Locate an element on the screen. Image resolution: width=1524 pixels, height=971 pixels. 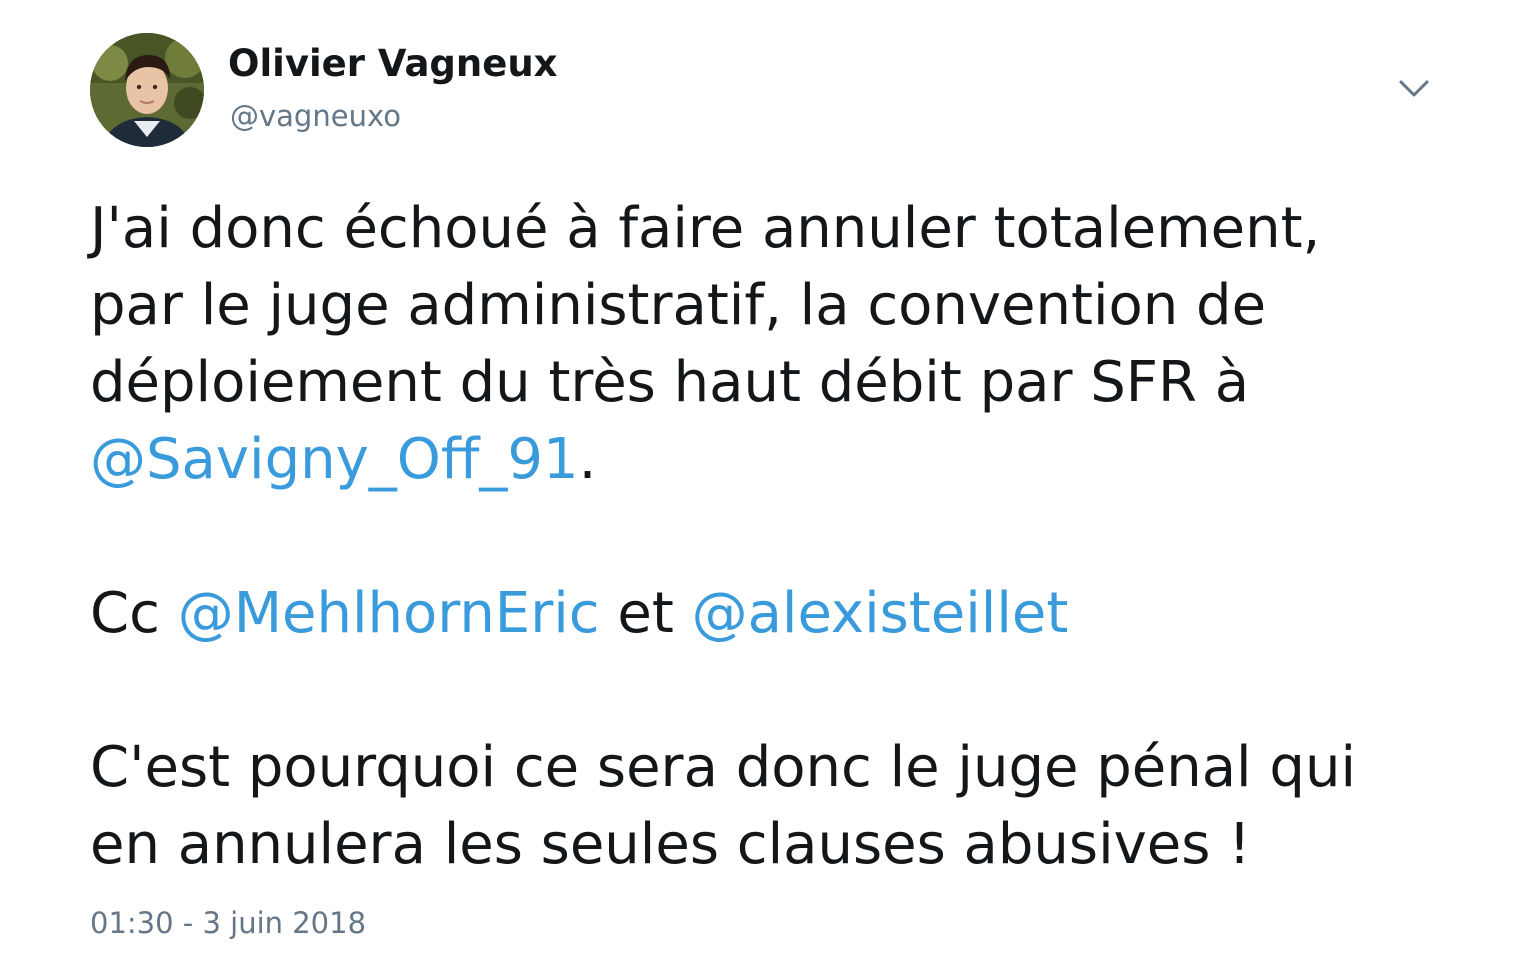
avatar is located at coordinates (147, 90).